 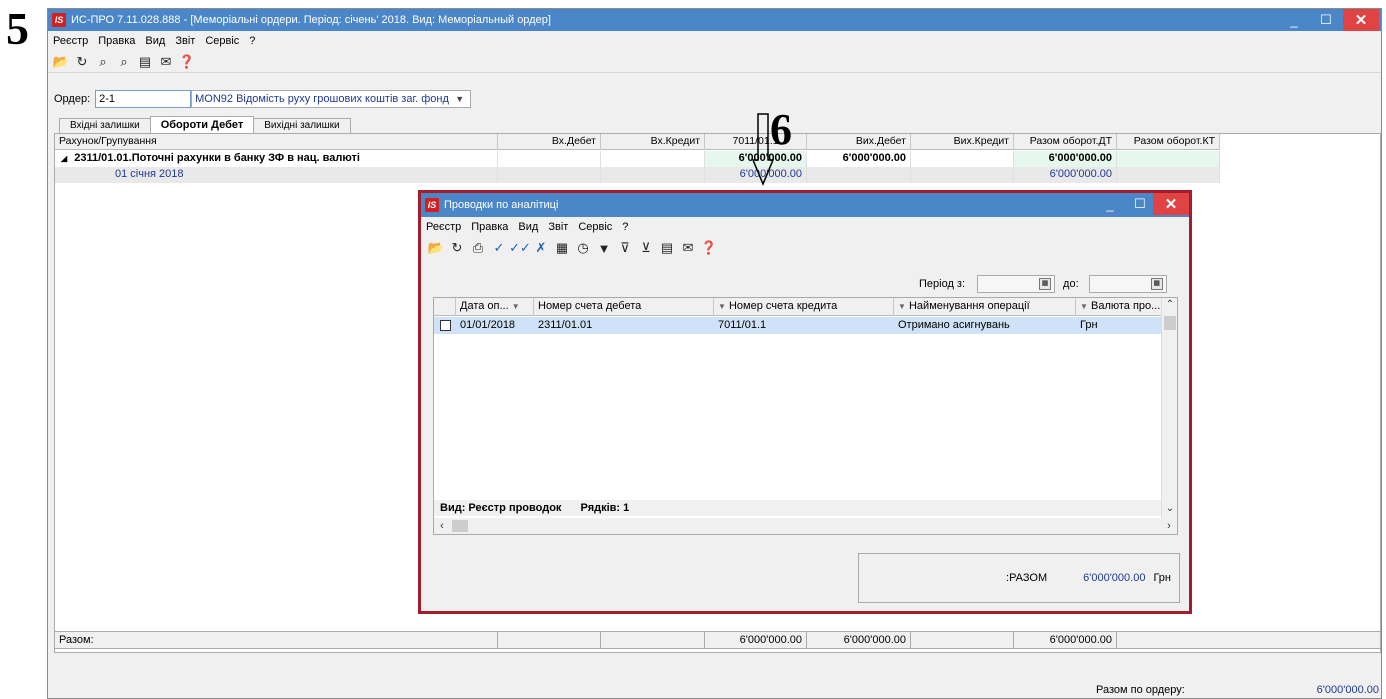 What do you see at coordinates (1171, 204) in the screenshot?
I see `dialog-close-button: ✕` at bounding box center [1171, 204].